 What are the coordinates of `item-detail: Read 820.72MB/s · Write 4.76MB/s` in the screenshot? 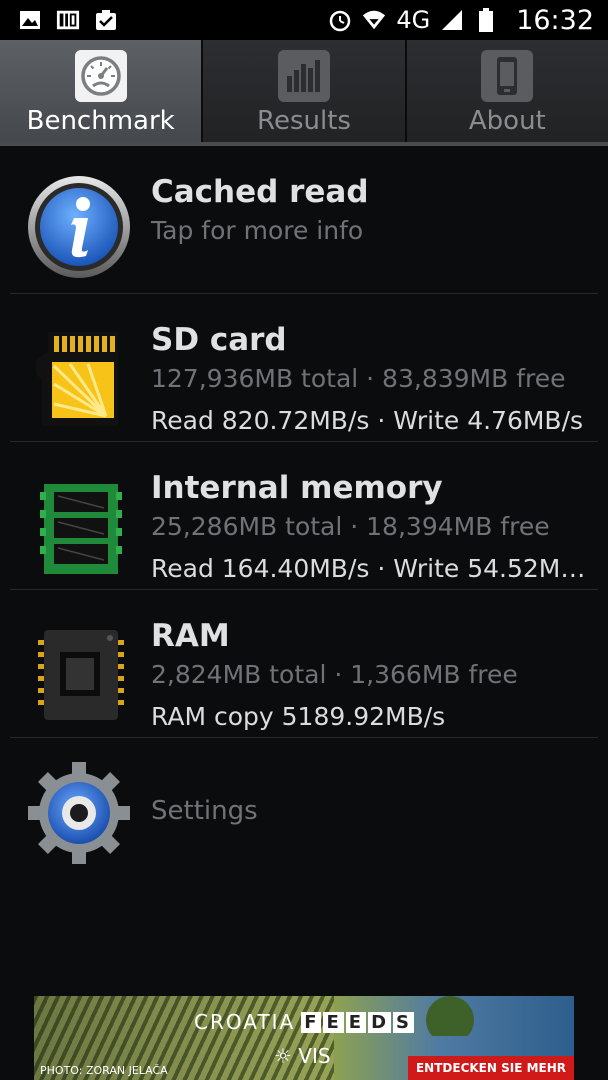 It's located at (367, 420).